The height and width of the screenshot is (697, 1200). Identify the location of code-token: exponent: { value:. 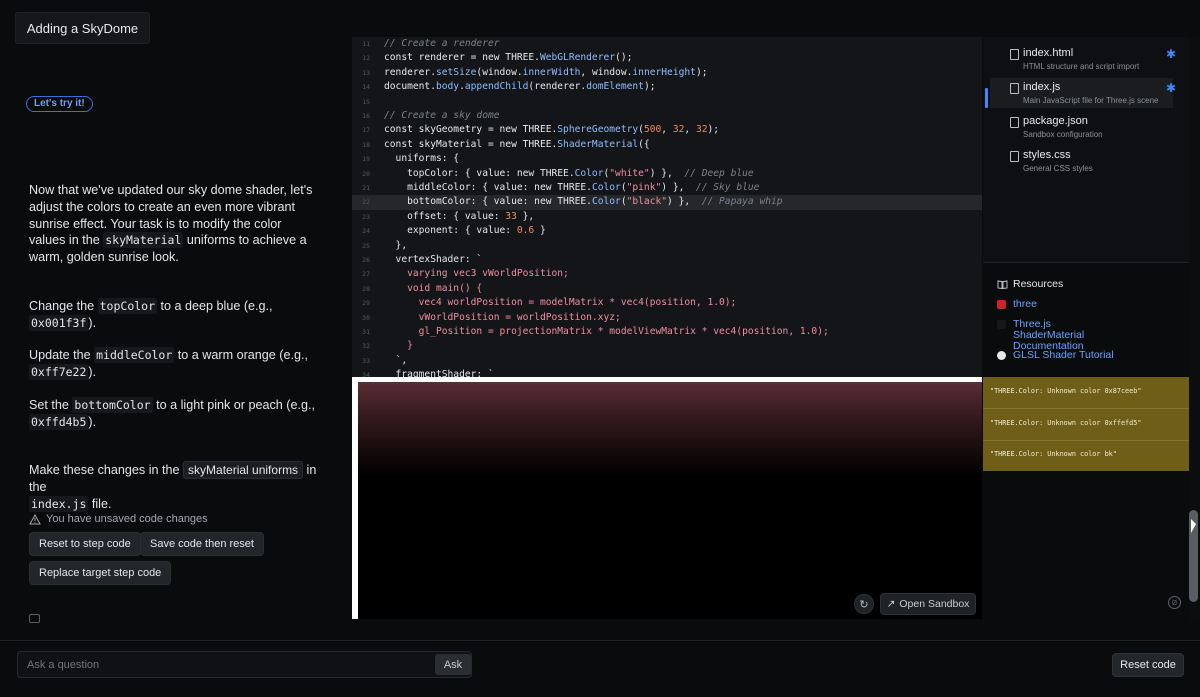
(450, 231).